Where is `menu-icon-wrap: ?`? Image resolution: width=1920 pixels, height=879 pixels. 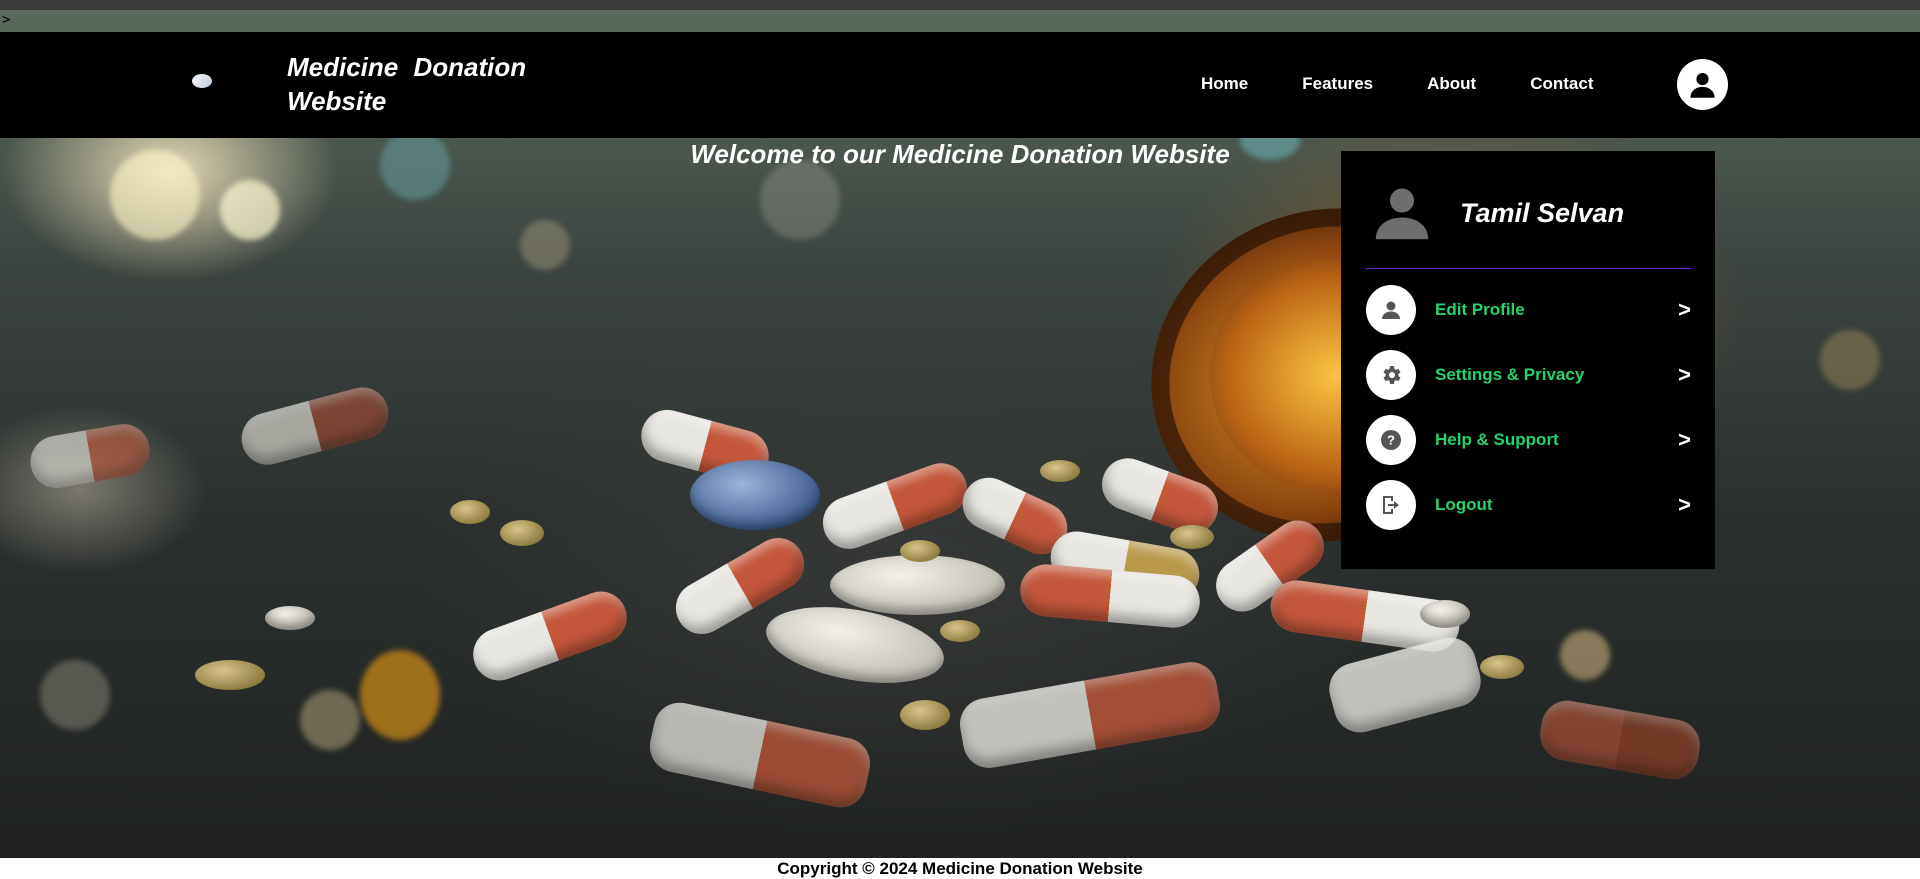
menu-icon-wrap: ? is located at coordinates (1391, 440).